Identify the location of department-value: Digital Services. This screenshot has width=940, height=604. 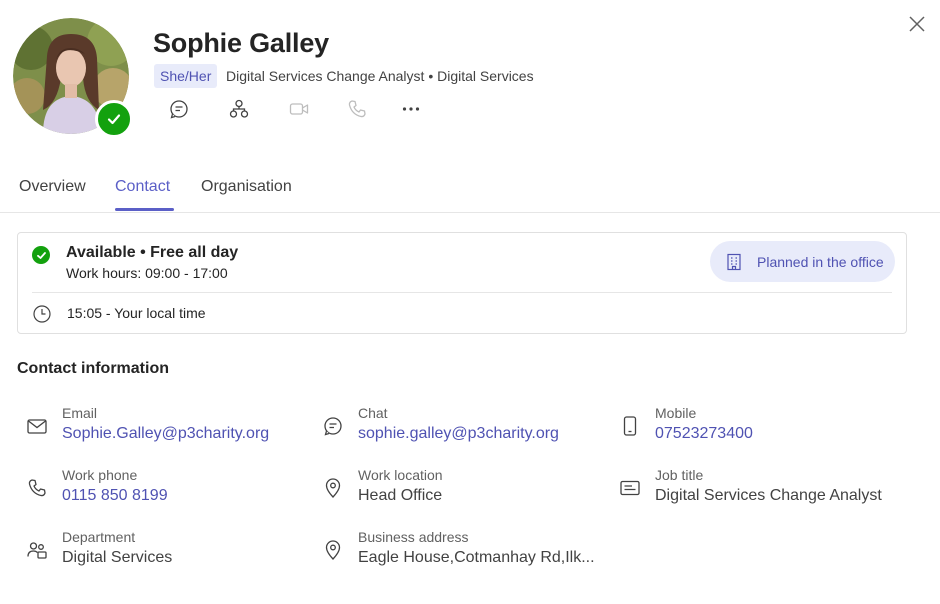
(117, 557).